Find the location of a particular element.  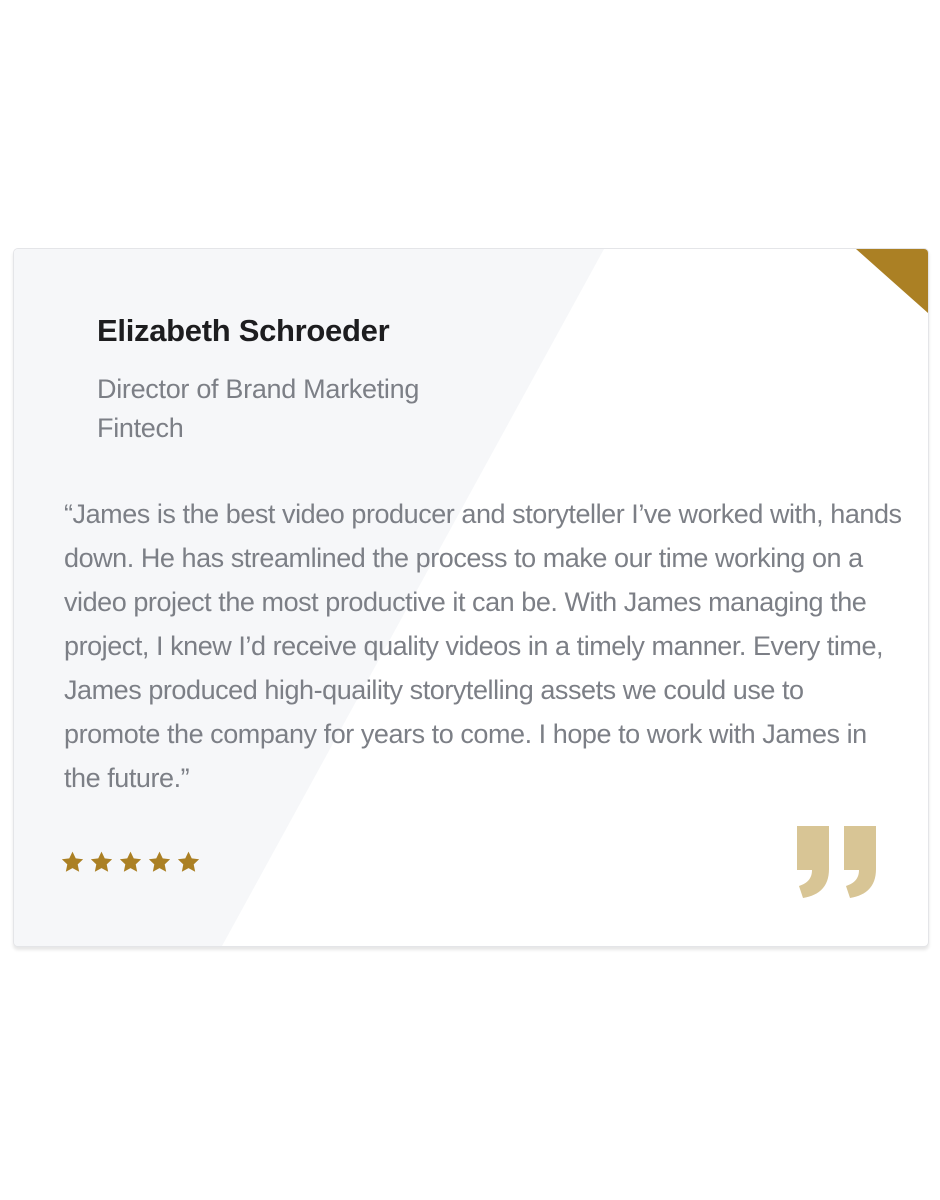

reviewer-name: Elizabeth Schroeder is located at coordinates (243, 330).